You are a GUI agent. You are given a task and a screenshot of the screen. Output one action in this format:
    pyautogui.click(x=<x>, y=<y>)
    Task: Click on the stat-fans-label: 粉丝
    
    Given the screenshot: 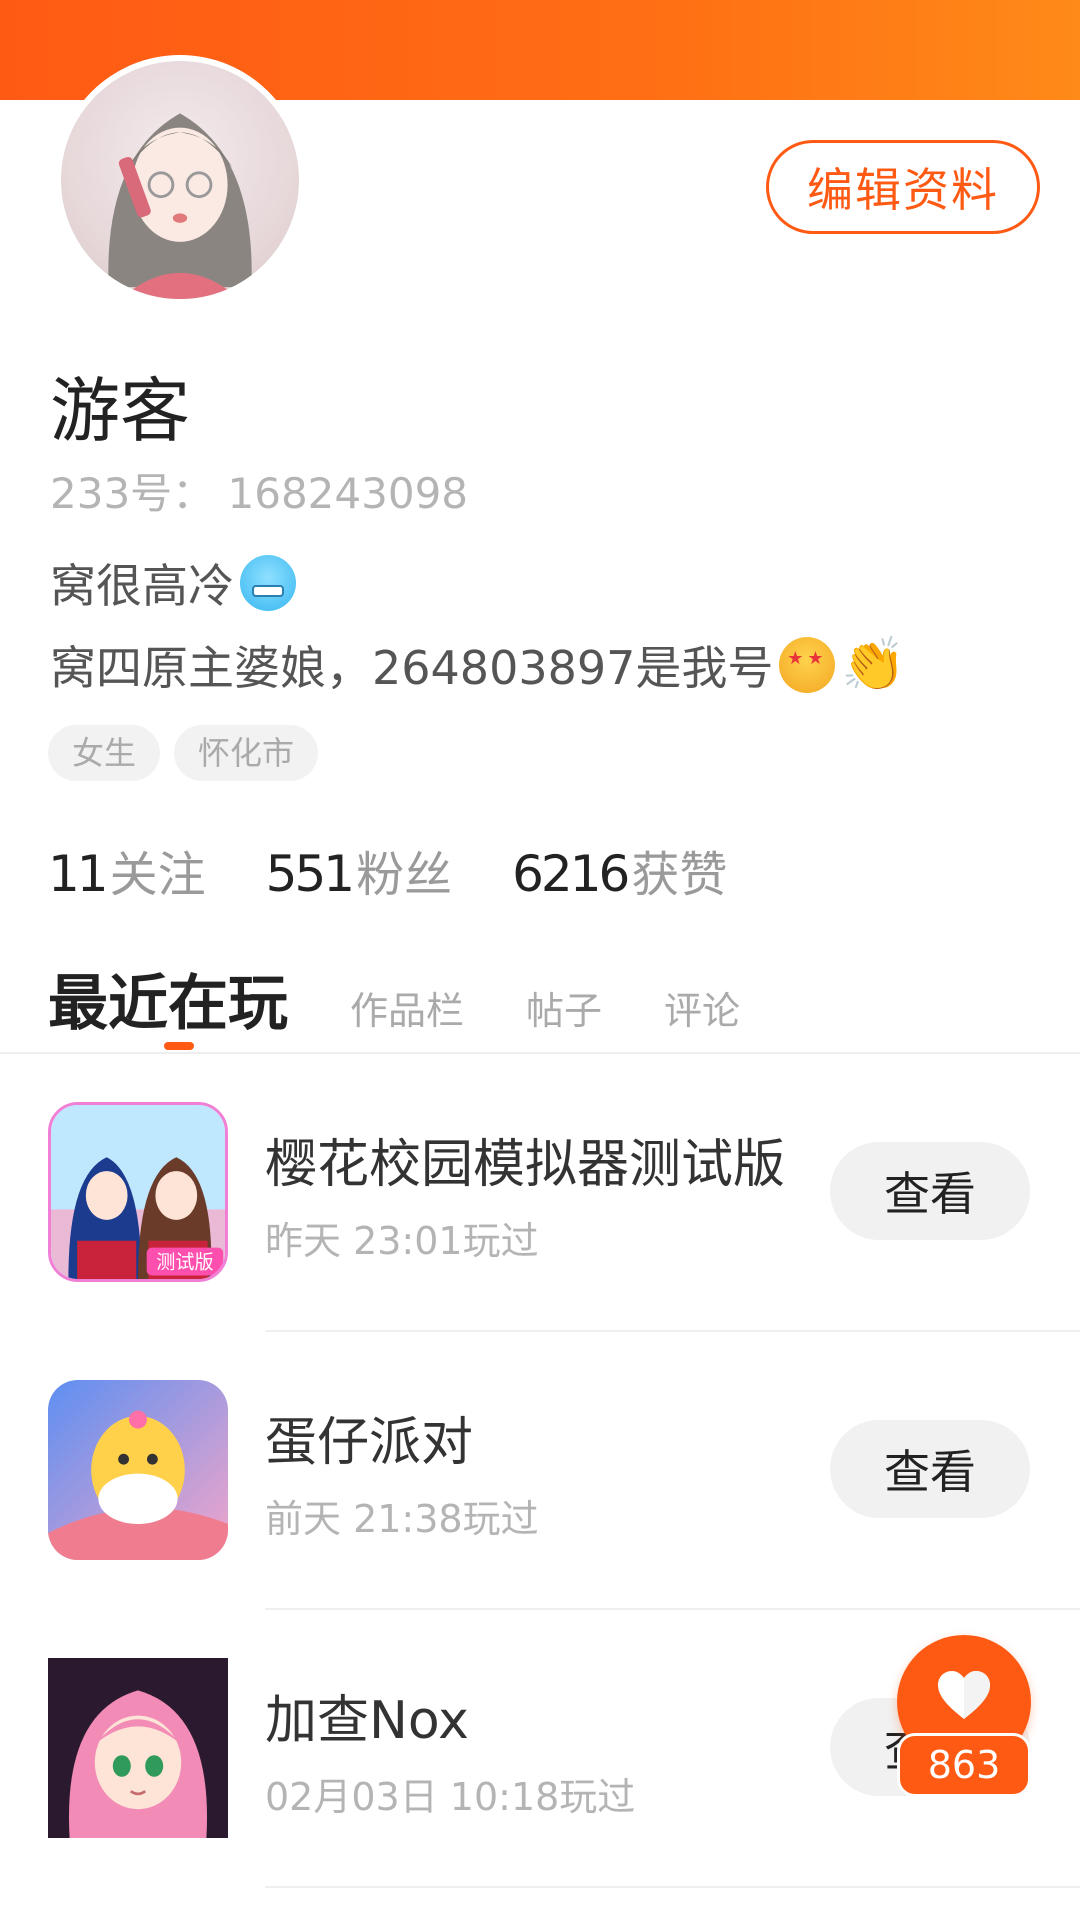 What is the action you would take?
    pyautogui.click(x=404, y=875)
    